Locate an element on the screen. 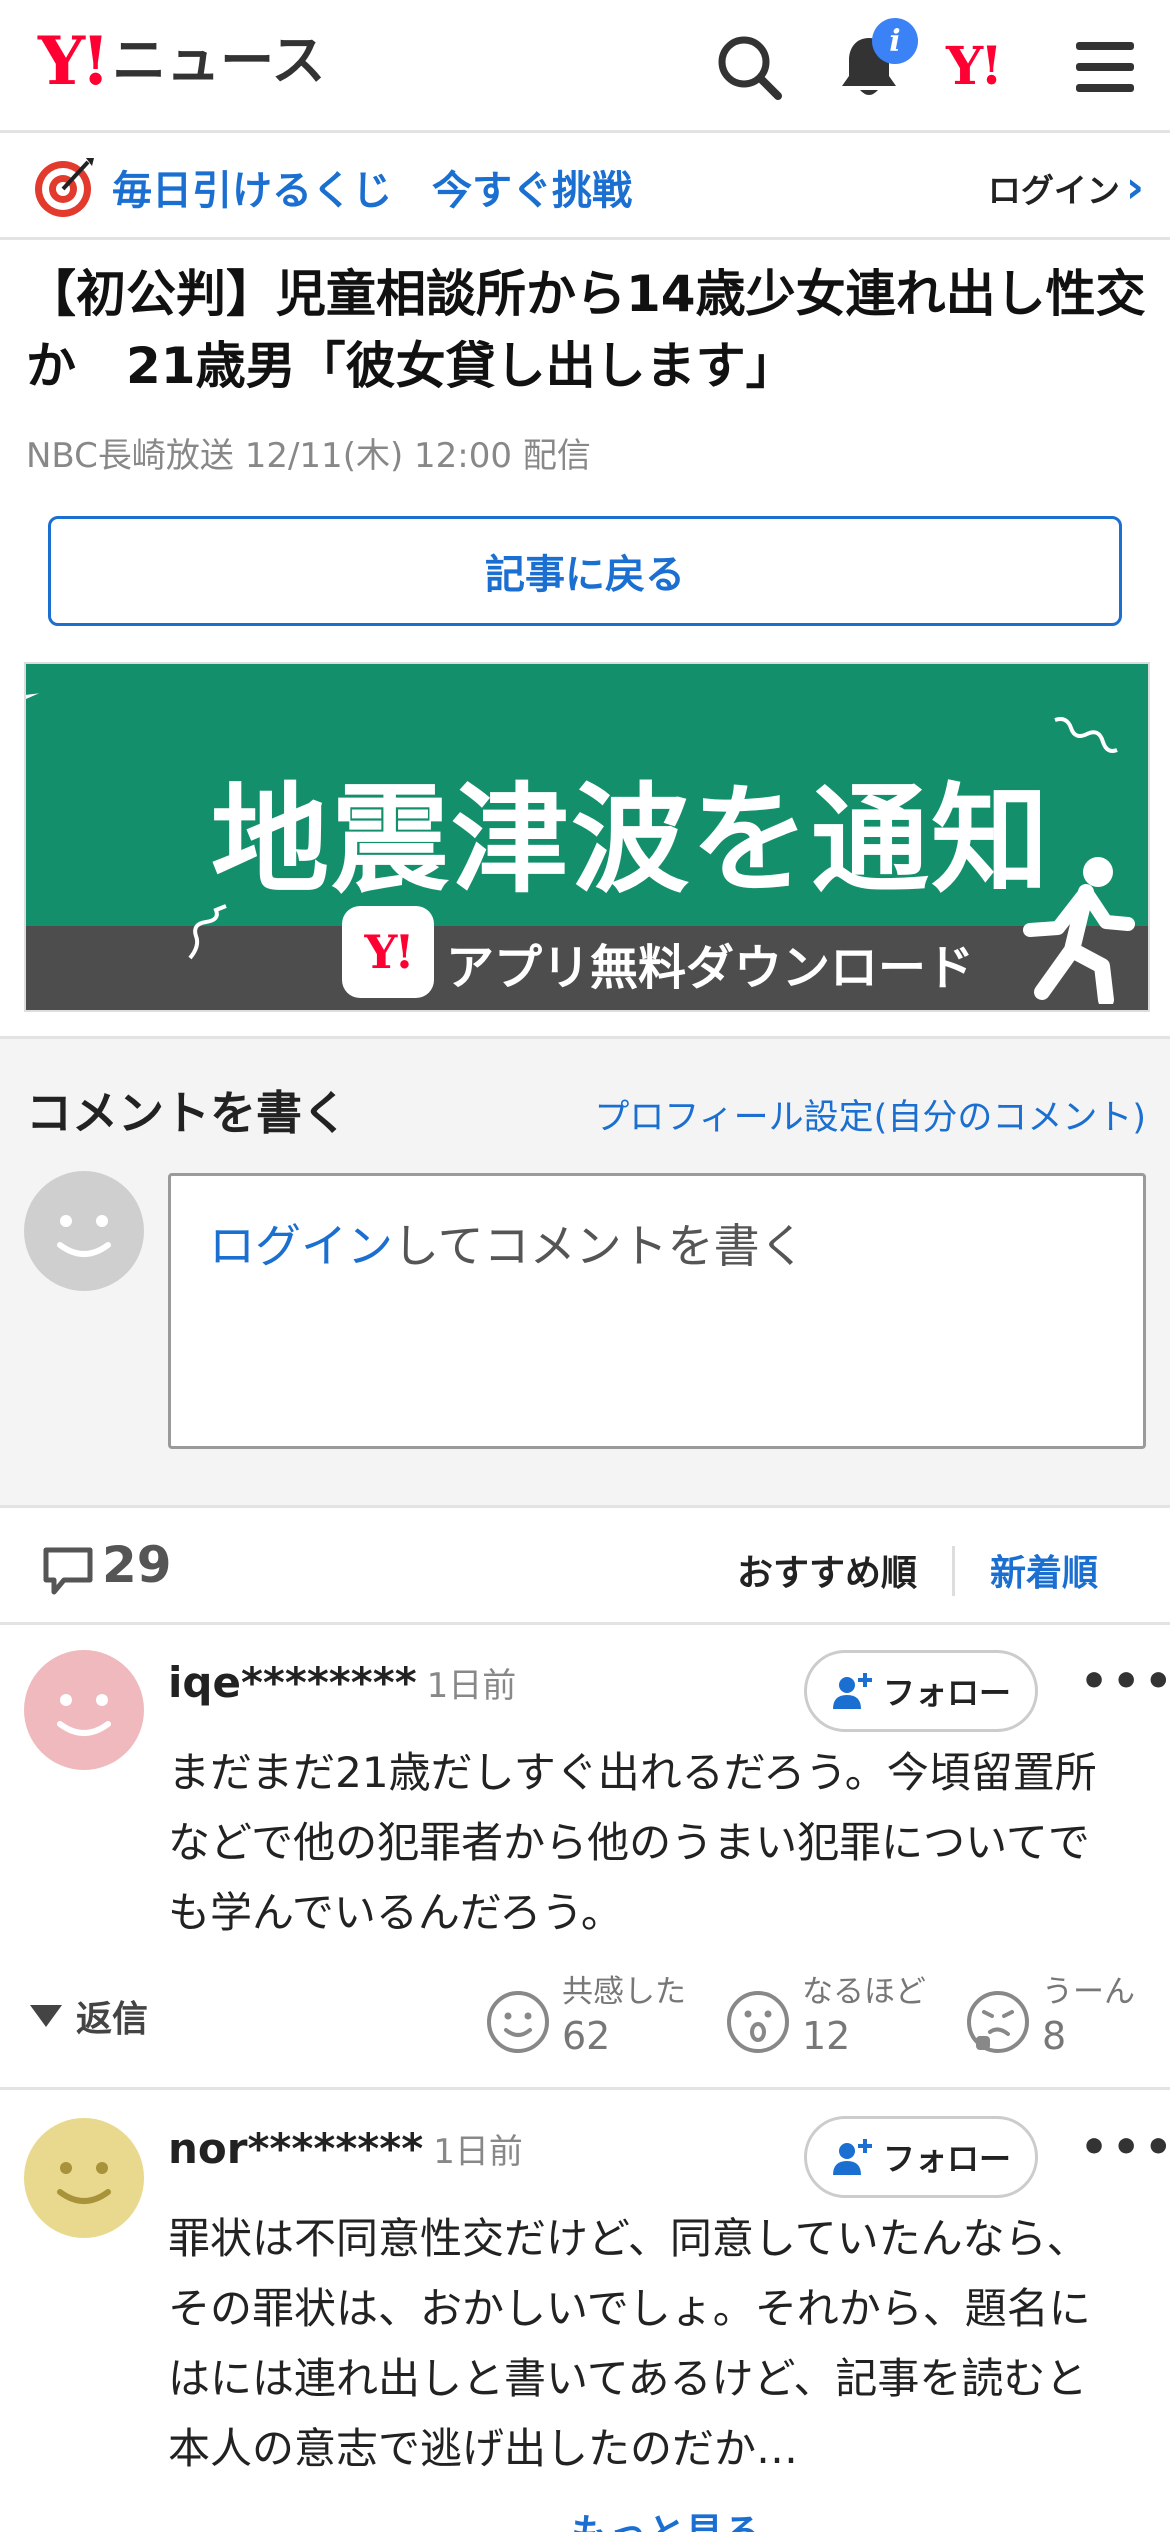  banner-subtitle: アプリ無料ダウンロード is located at coordinates (710, 968).